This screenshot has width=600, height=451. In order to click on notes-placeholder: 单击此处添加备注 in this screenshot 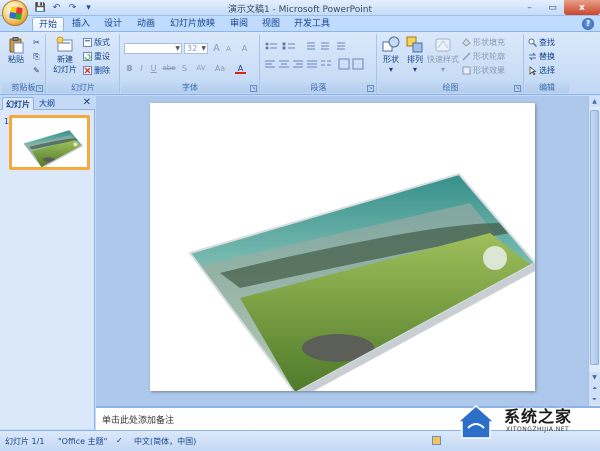, I will do `click(138, 421)`.